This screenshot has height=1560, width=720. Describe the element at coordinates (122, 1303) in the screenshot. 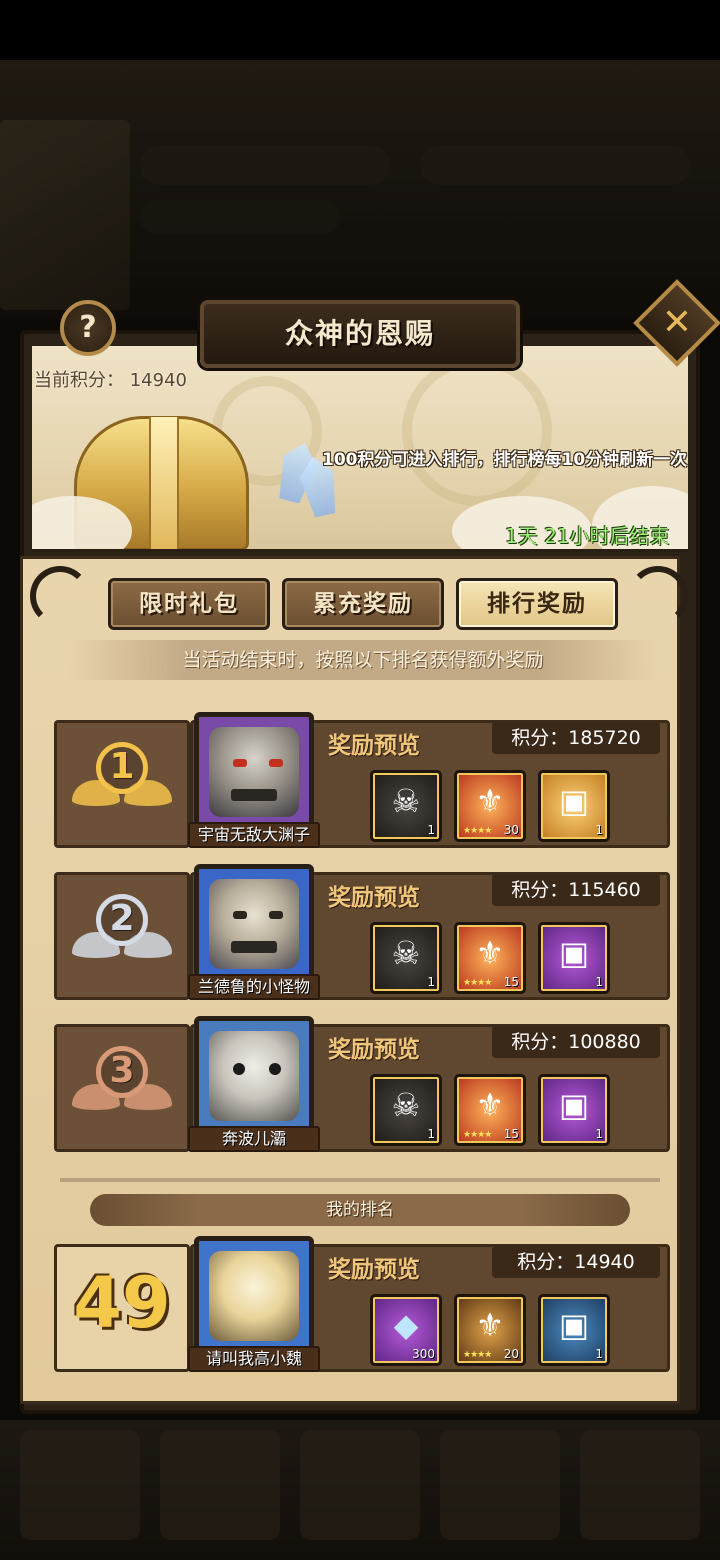

I see `my-rank-number: 49` at that location.